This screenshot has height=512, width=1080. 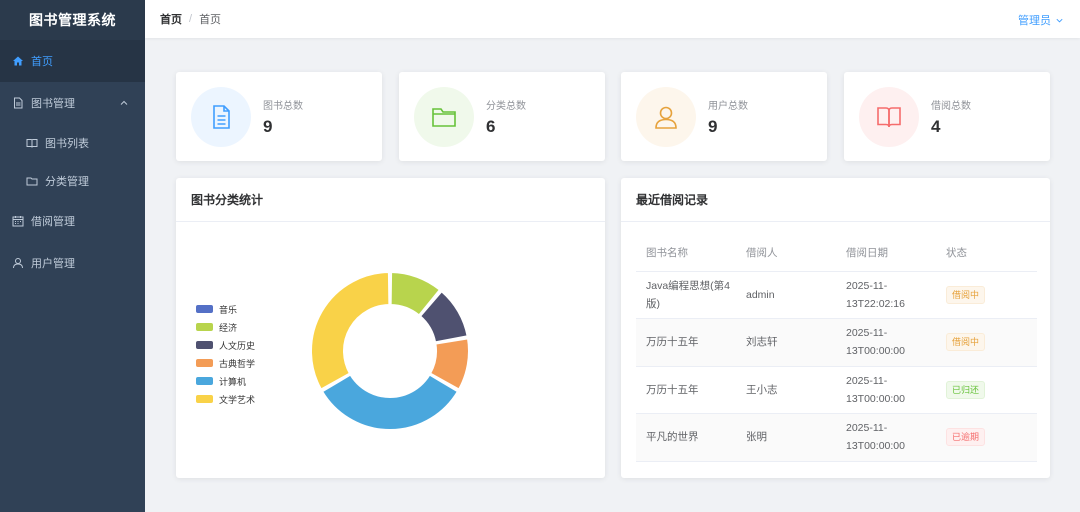 I want to click on sidebar-item-borrow-management: 借阅管理, so click(x=72, y=221).